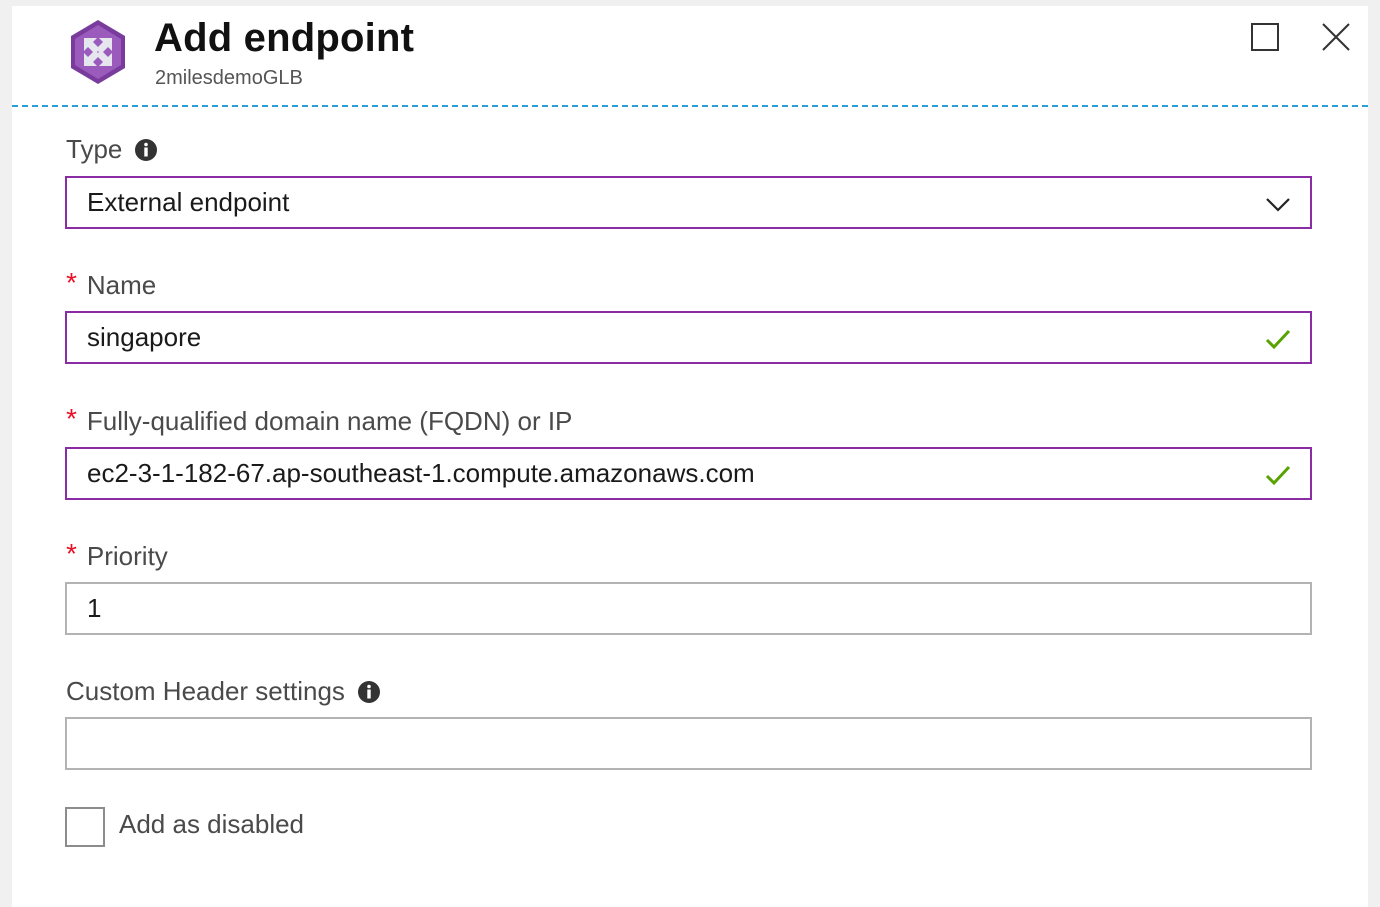  What do you see at coordinates (1278, 205) in the screenshot?
I see `chevron-down-icon` at bounding box center [1278, 205].